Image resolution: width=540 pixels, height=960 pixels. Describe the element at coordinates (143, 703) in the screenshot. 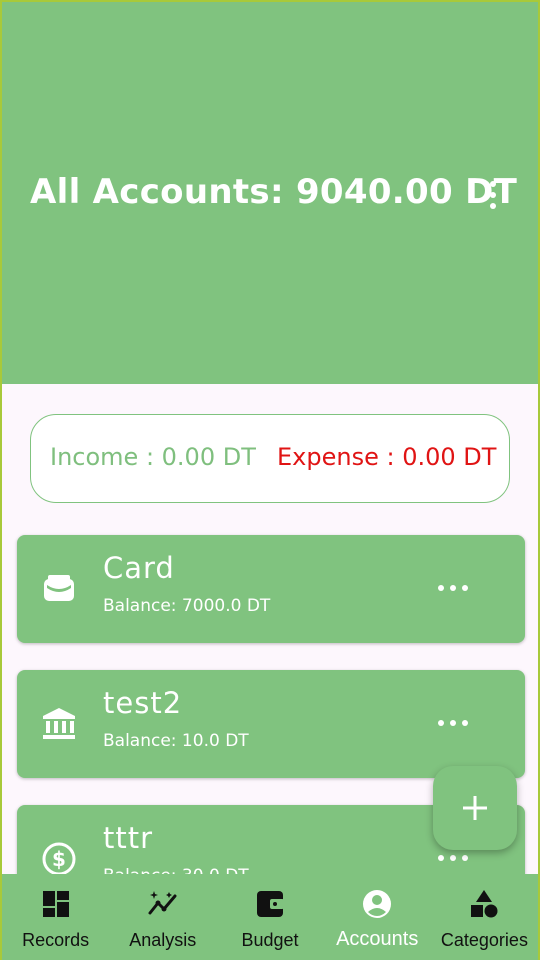

I see `account-name: test2` at that location.